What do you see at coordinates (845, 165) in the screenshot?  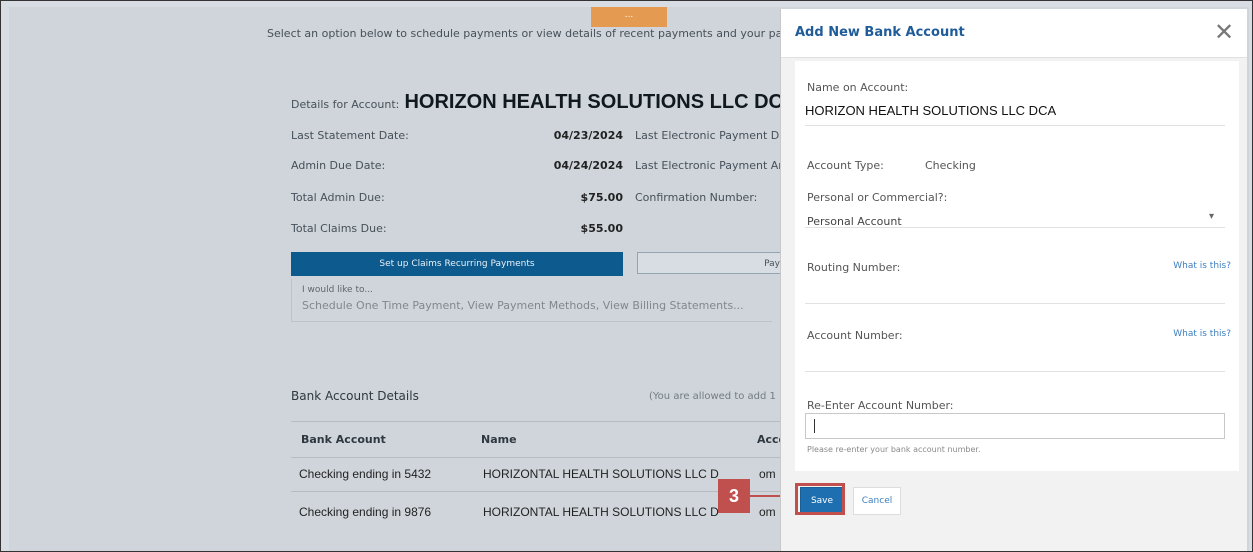 I see `account-type-label: Account Type:` at bounding box center [845, 165].